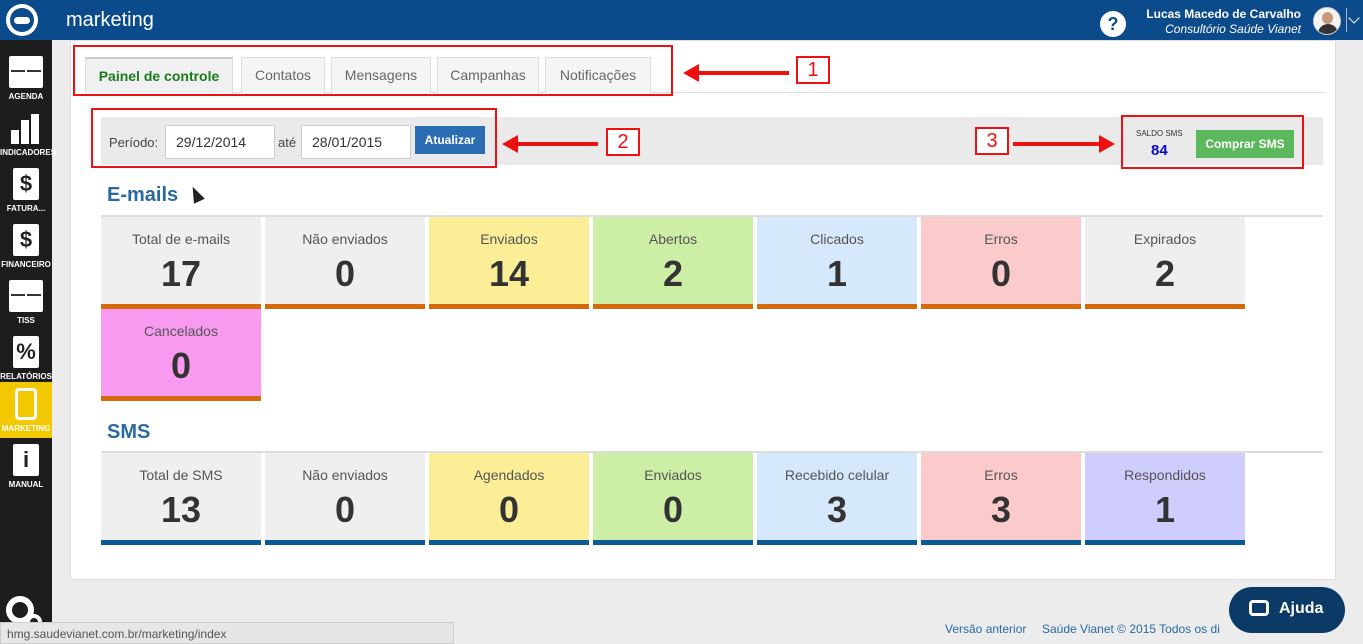 The width and height of the screenshot is (1363, 644). Describe the element at coordinates (509, 273) in the screenshot. I see `stat-value: 14` at that location.